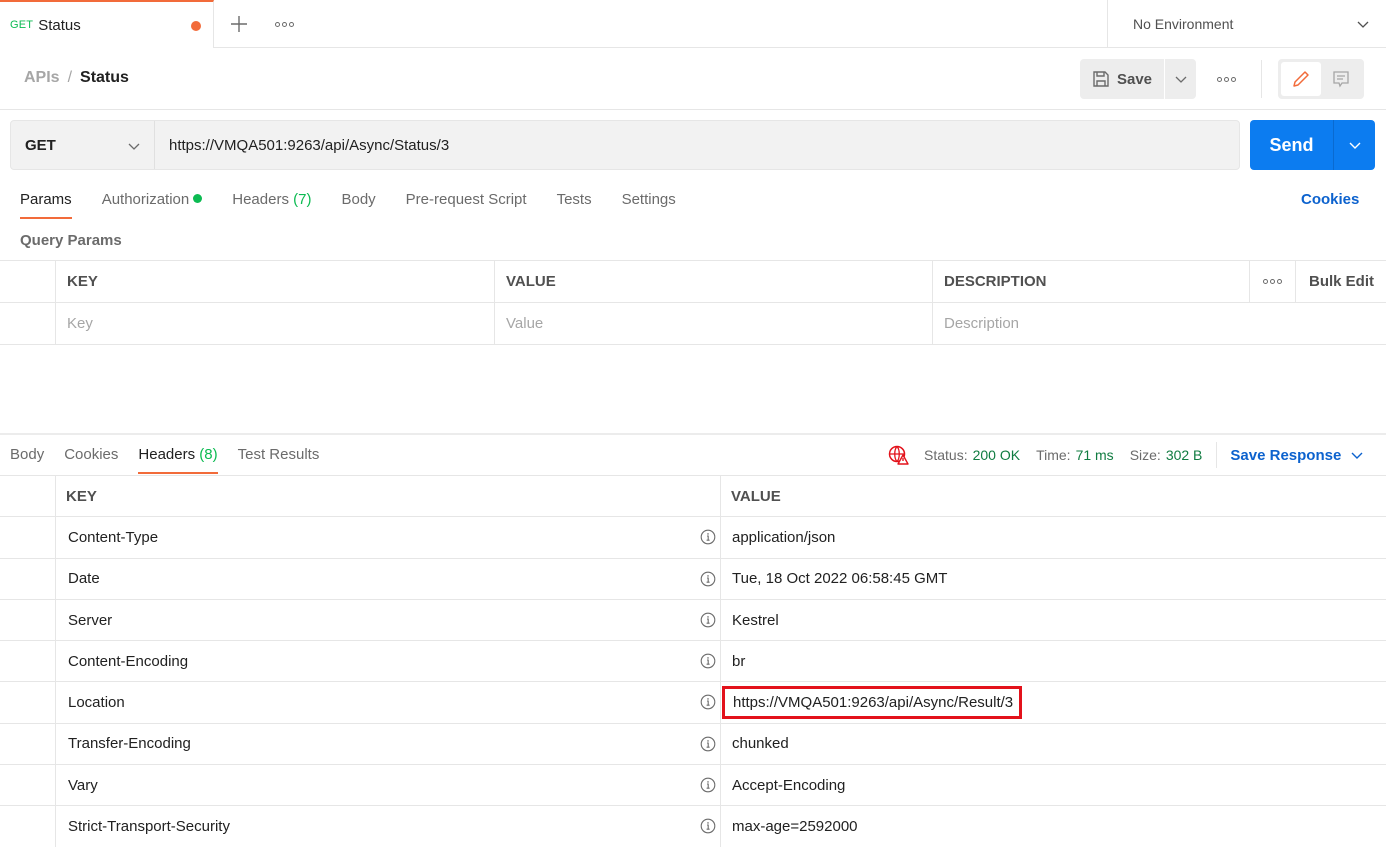  What do you see at coordinates (1291, 145) in the screenshot?
I see `send-button: Send` at bounding box center [1291, 145].